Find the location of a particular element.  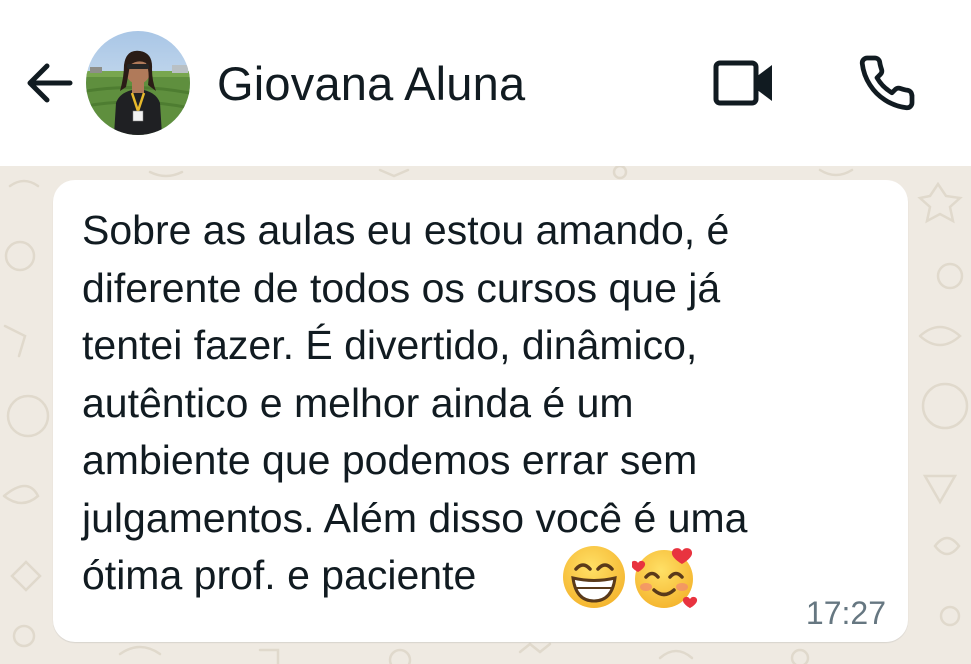

video-camera-icon is located at coordinates (742, 83).